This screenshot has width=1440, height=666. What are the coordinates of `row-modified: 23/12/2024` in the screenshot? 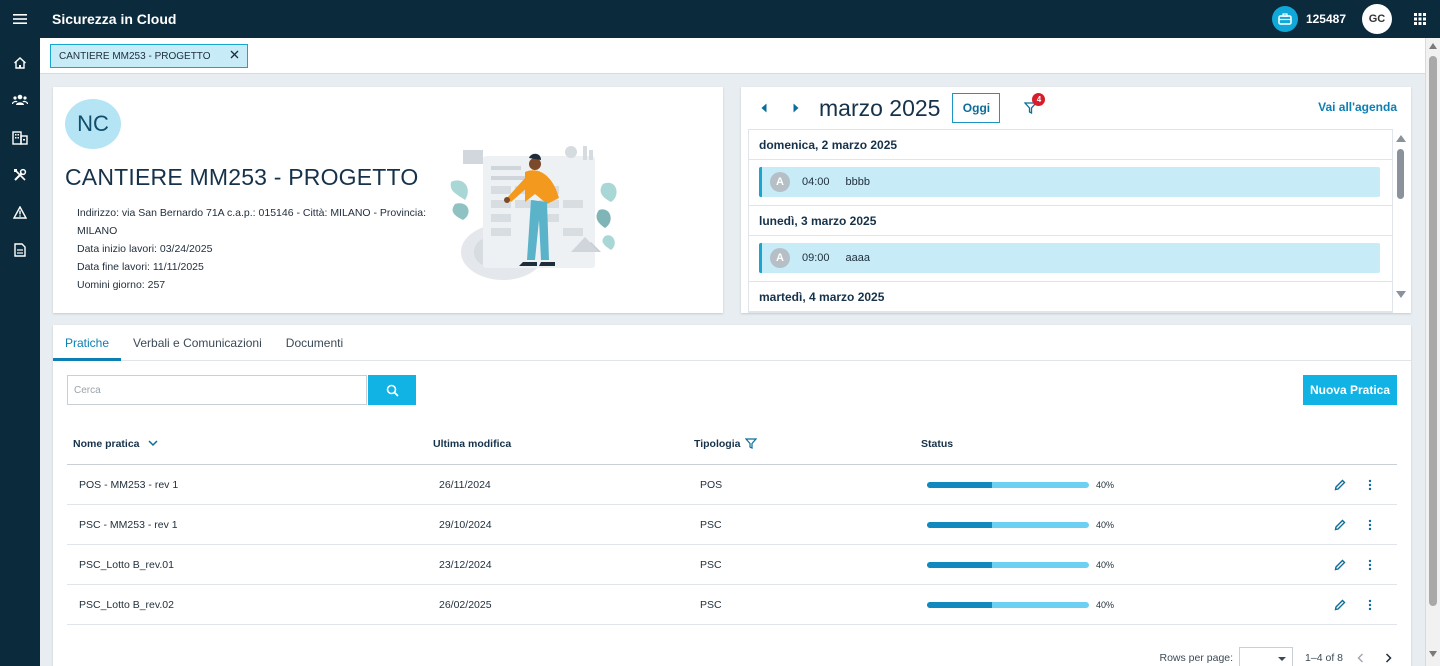 It's located at (465, 564).